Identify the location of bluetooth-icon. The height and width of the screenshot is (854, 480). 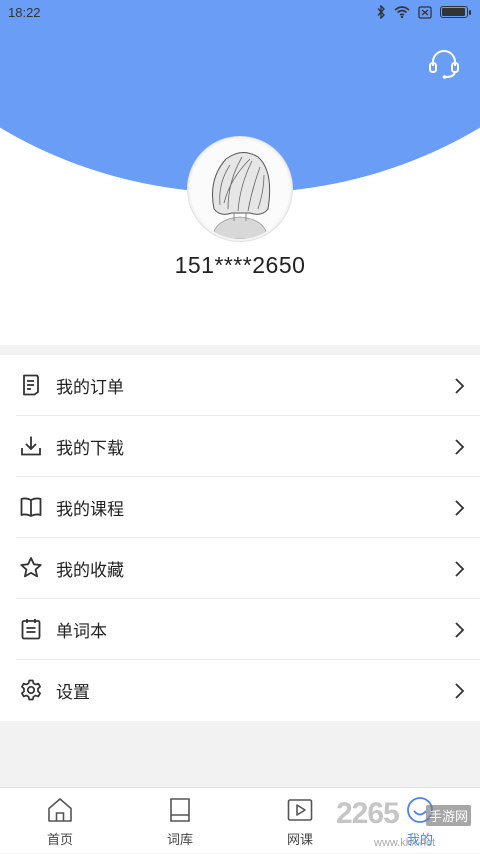
(381, 12).